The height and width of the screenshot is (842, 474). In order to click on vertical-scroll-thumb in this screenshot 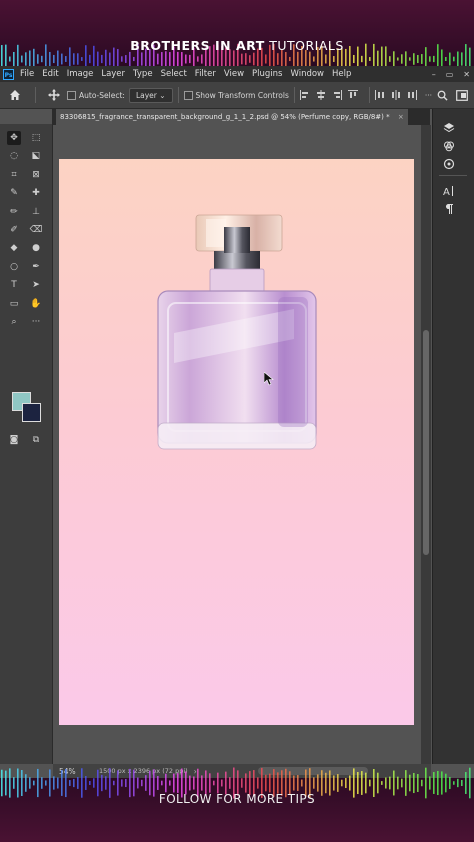, I will do `click(426, 442)`.